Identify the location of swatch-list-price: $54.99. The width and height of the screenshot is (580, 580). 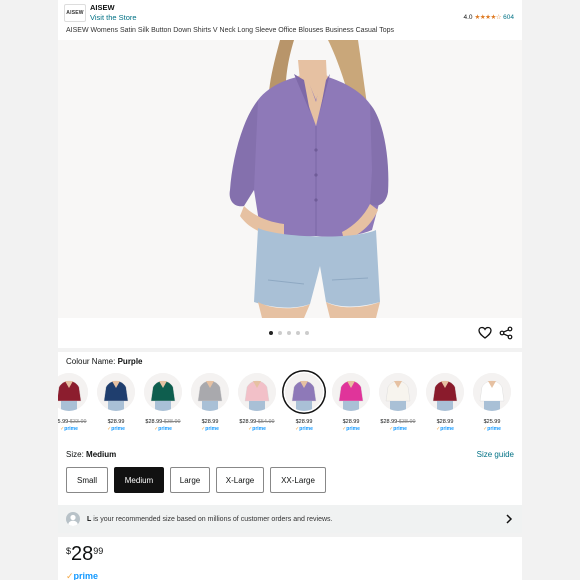
(265, 422).